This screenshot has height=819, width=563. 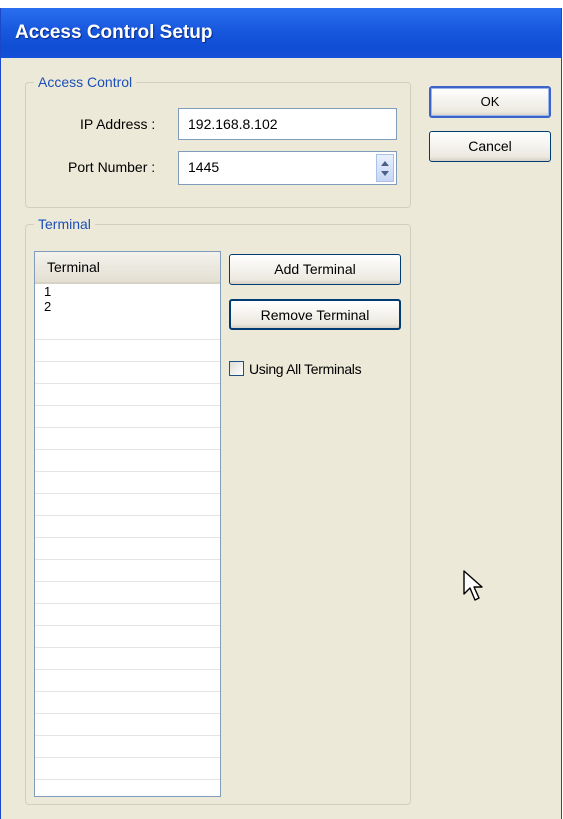 I want to click on window-title: Access Control Setup, so click(x=114, y=32).